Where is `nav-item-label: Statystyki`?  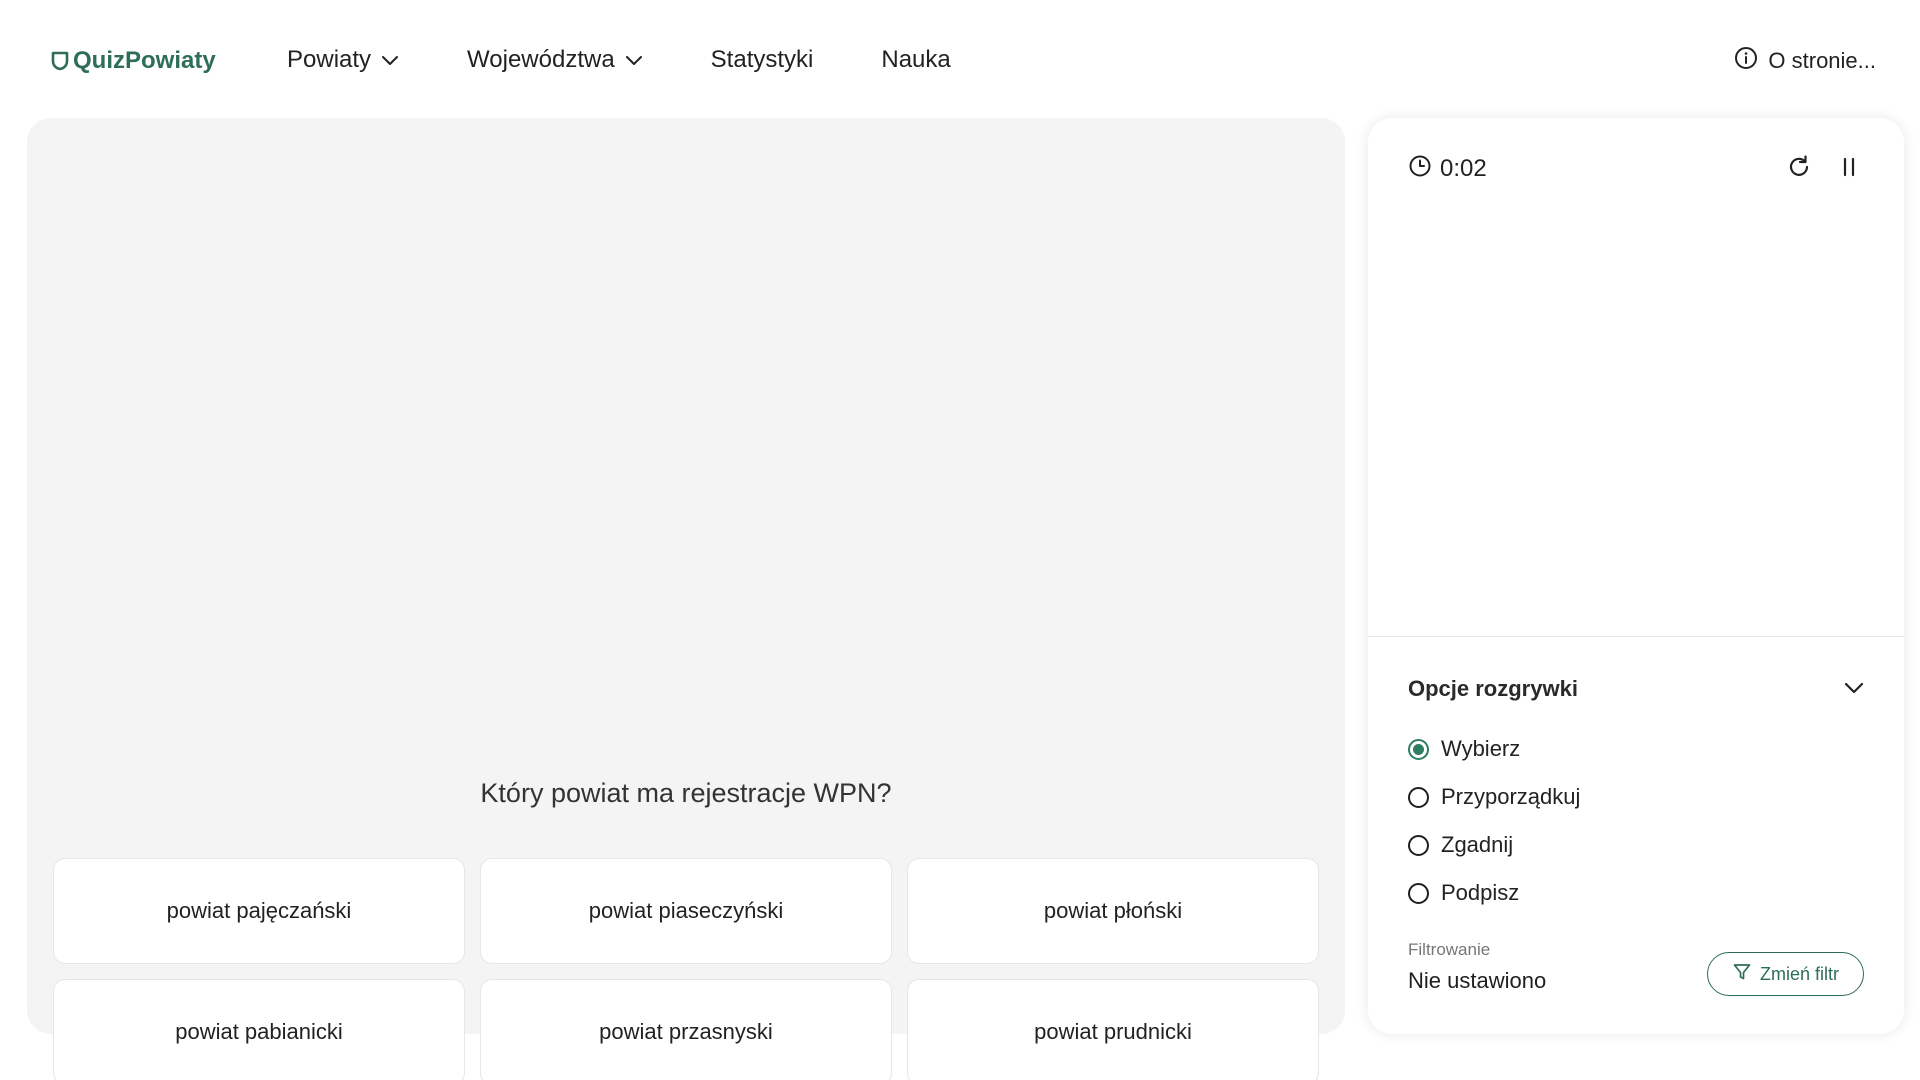 nav-item-label: Statystyki is located at coordinates (762, 59).